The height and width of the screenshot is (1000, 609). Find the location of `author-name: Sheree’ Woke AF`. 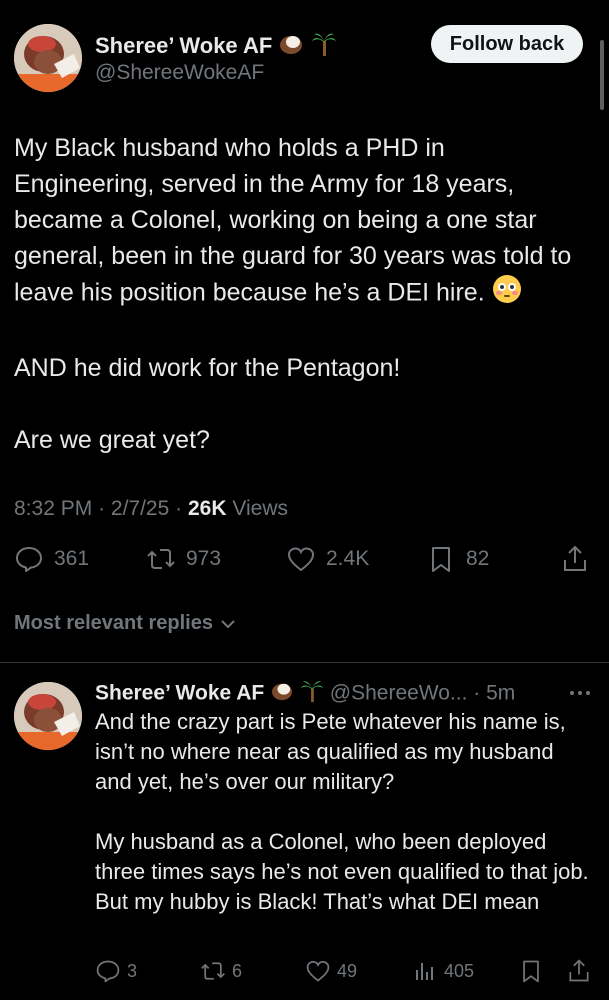

author-name: Sheree’ Woke AF is located at coordinates (216, 47).